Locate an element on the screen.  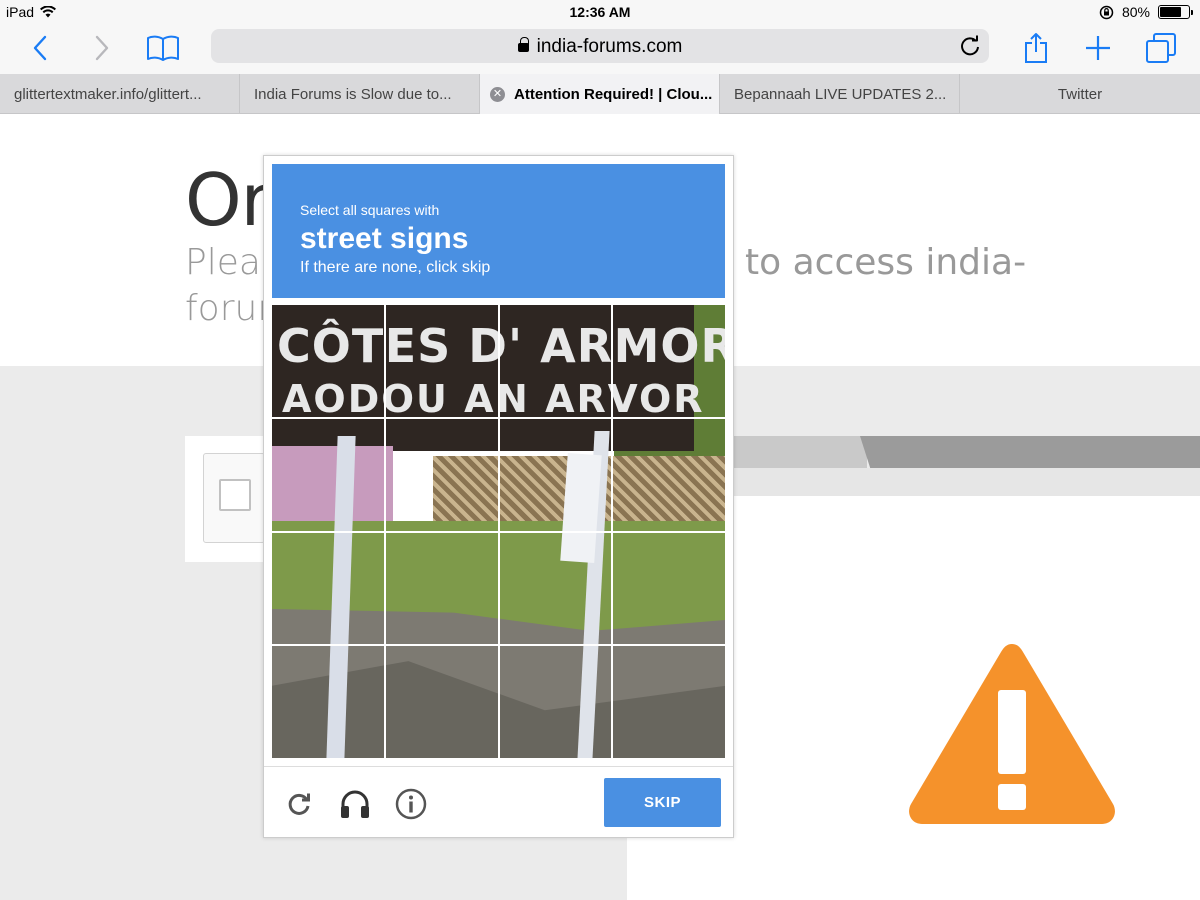
tabs-button is located at coordinates (1161, 48).